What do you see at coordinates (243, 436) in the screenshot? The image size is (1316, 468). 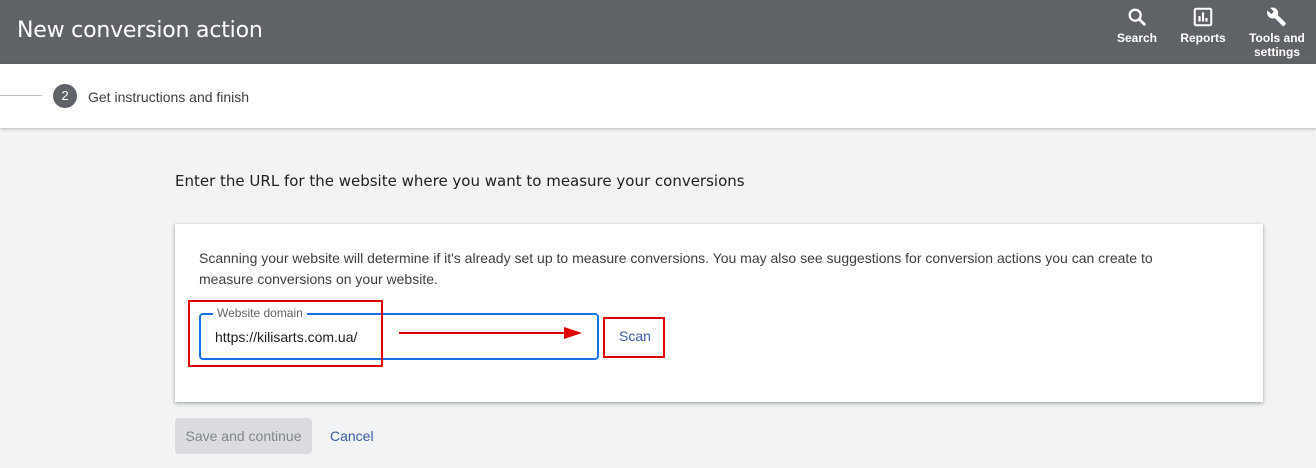 I see `save-and-continue-button: Save and continue` at bounding box center [243, 436].